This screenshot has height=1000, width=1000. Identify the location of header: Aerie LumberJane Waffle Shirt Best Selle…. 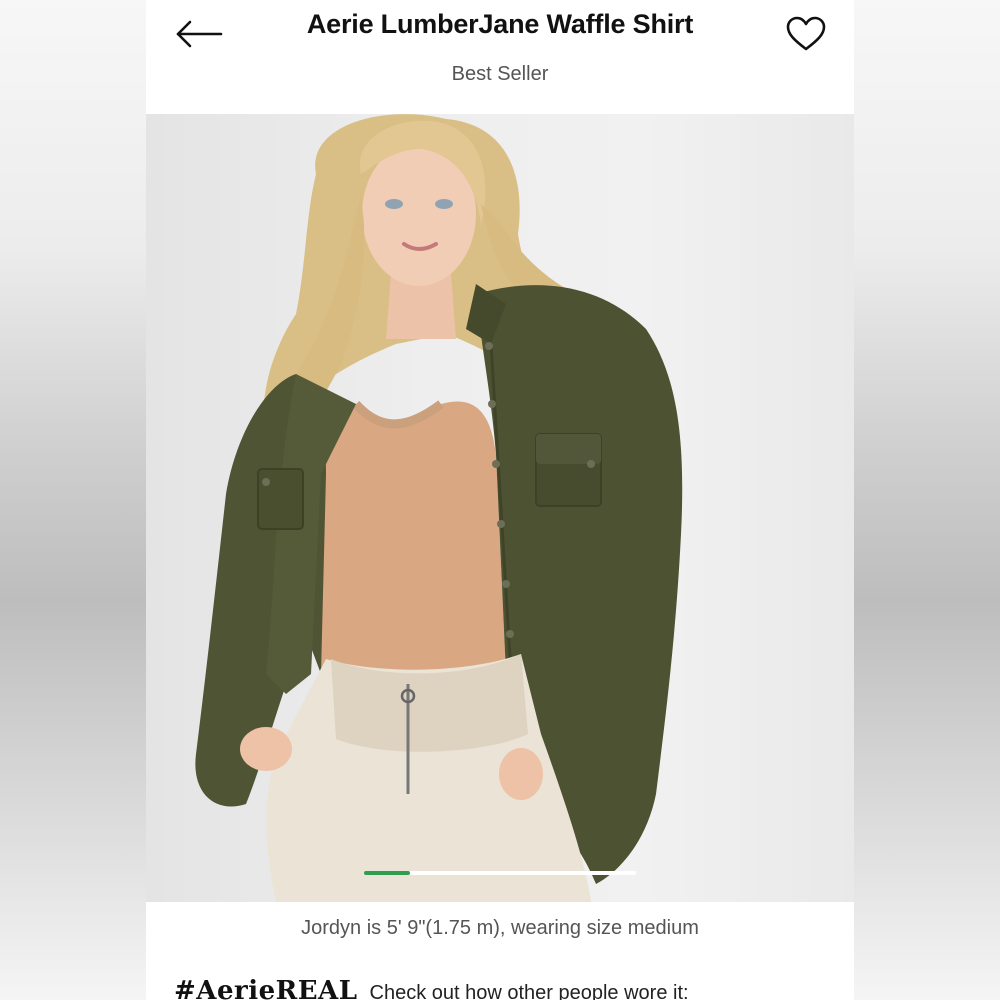
(500, 57).